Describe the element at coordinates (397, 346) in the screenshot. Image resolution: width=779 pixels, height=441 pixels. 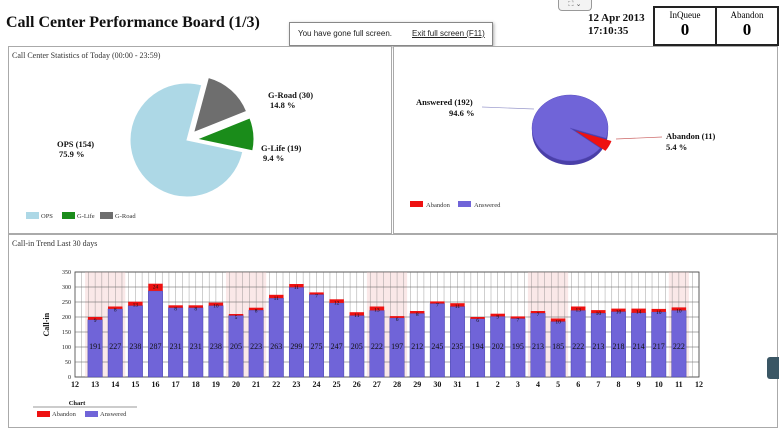
I see `answered-value-label: 197` at that location.